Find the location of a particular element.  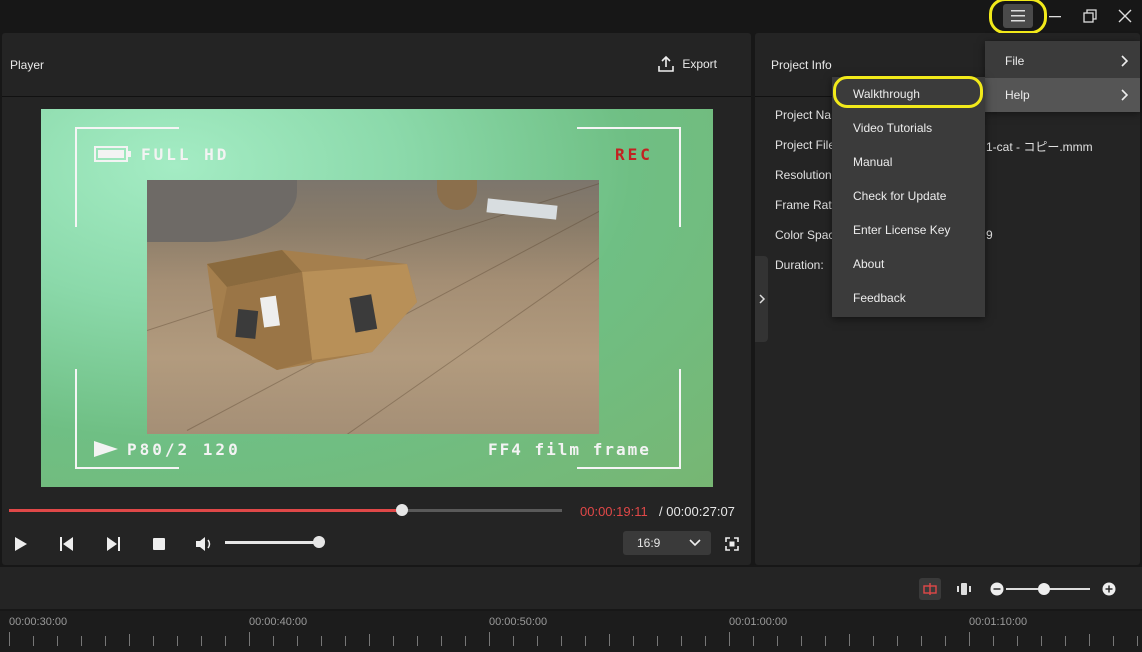

stop-button is located at coordinates (159, 544).